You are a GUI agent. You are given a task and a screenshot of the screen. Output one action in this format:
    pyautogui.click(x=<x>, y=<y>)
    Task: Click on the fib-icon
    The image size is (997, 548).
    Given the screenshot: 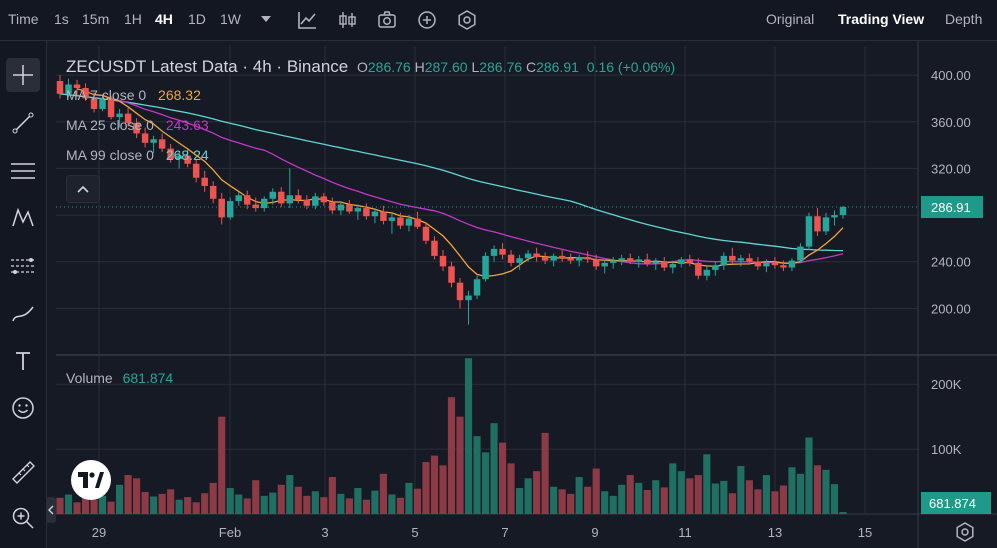 What is the action you would take?
    pyautogui.click(x=23, y=266)
    